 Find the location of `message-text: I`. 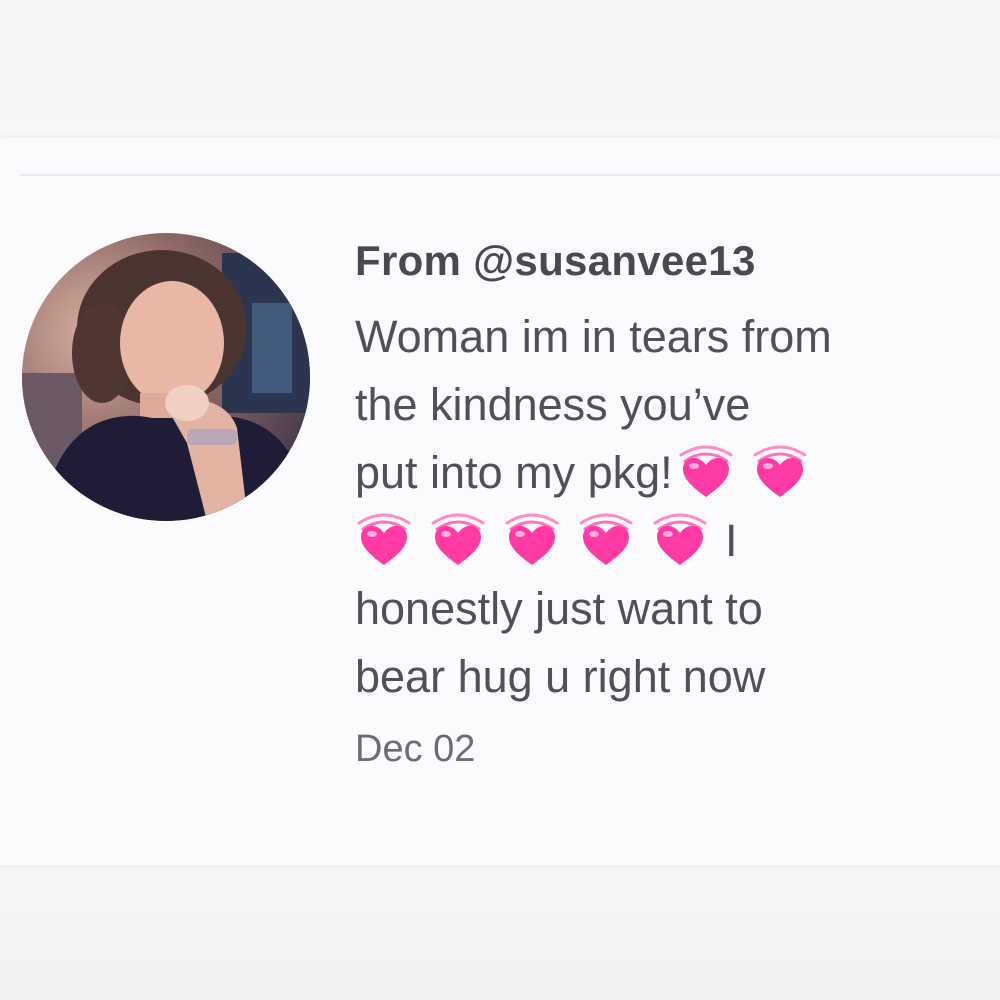

message-text: I is located at coordinates (731, 540).